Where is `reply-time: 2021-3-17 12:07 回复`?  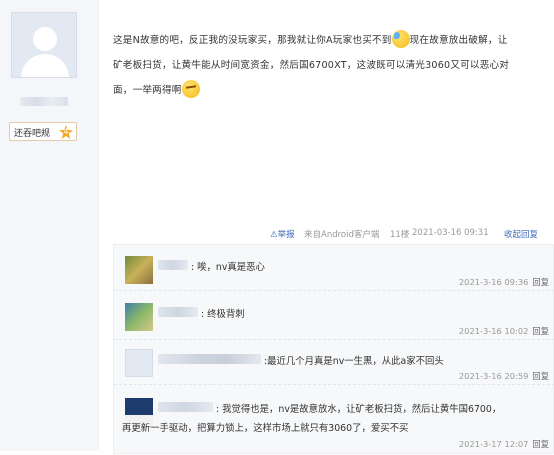
reply-time: 2021-3-17 12:07 回复 is located at coordinates (503, 444).